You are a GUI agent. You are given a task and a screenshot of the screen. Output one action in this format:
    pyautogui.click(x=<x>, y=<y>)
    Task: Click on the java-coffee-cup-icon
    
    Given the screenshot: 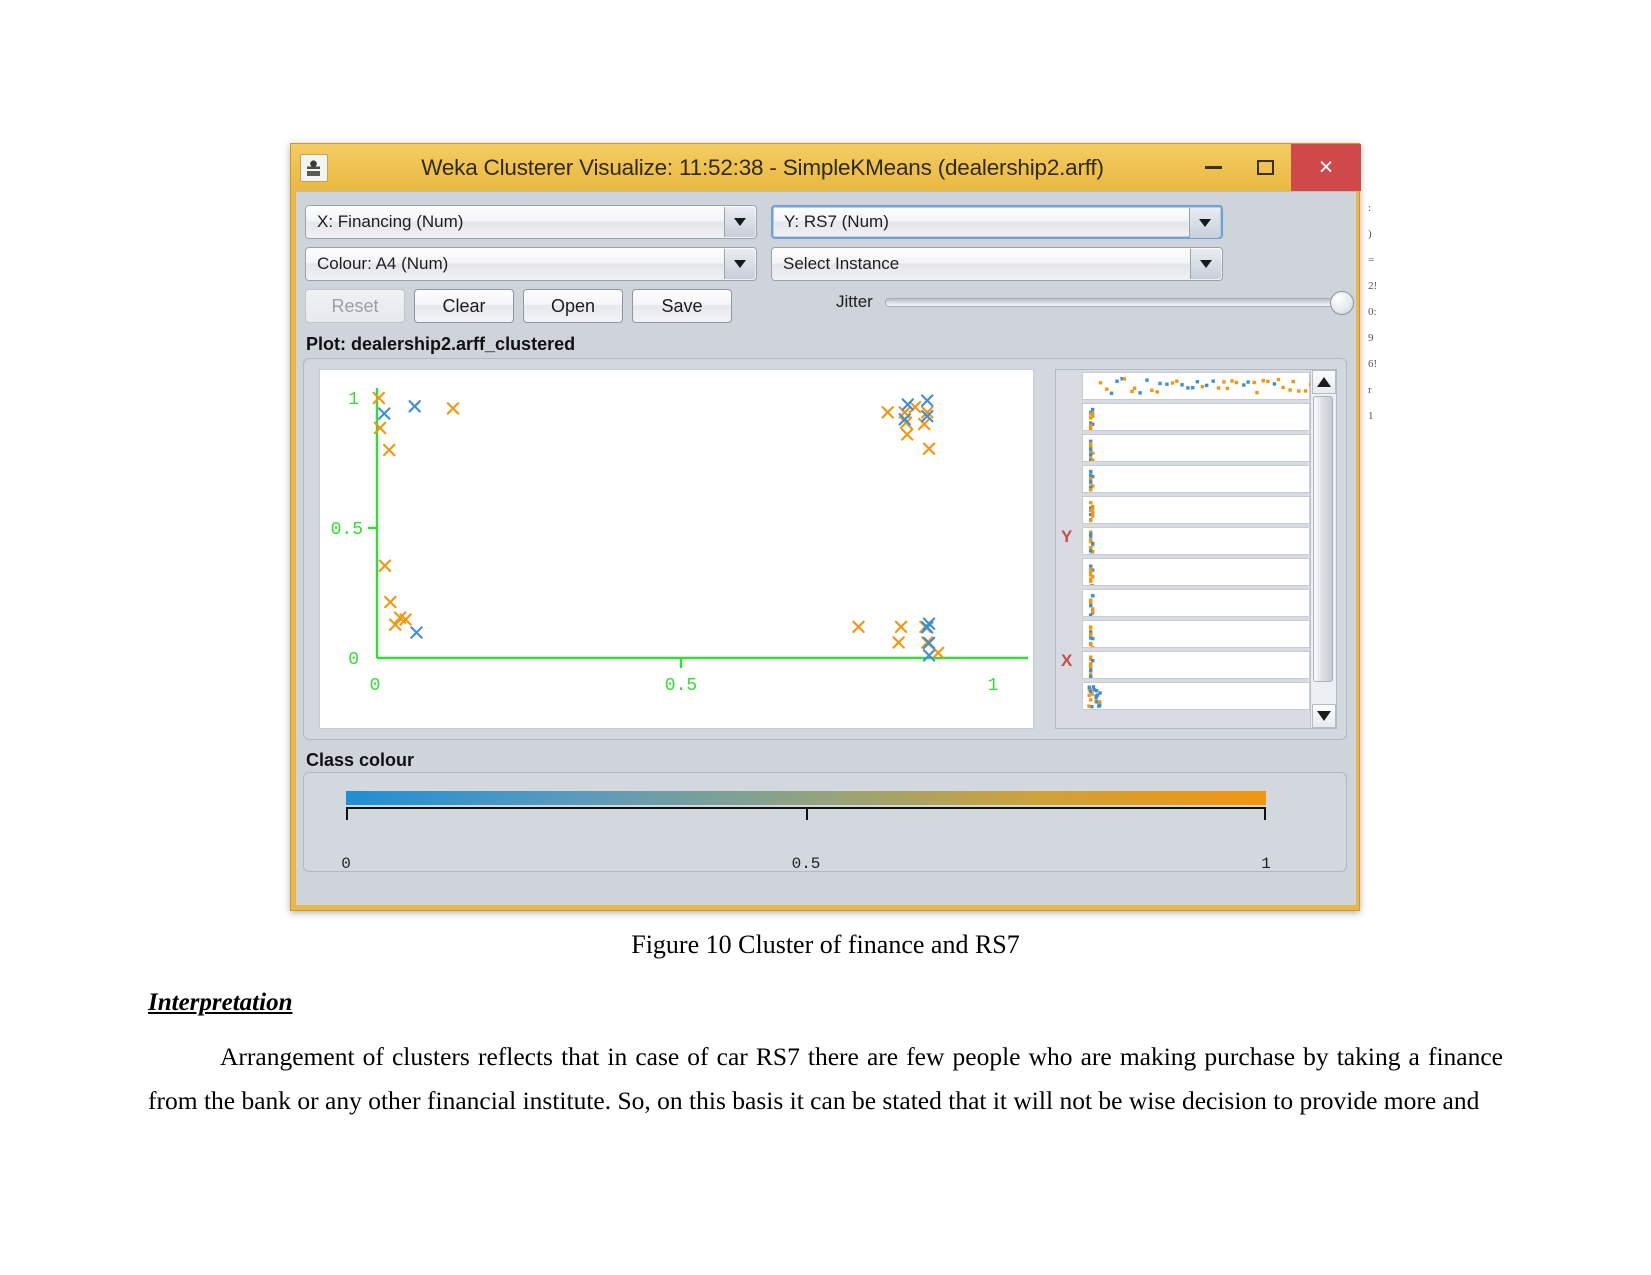 What is the action you would take?
    pyautogui.click(x=314, y=167)
    